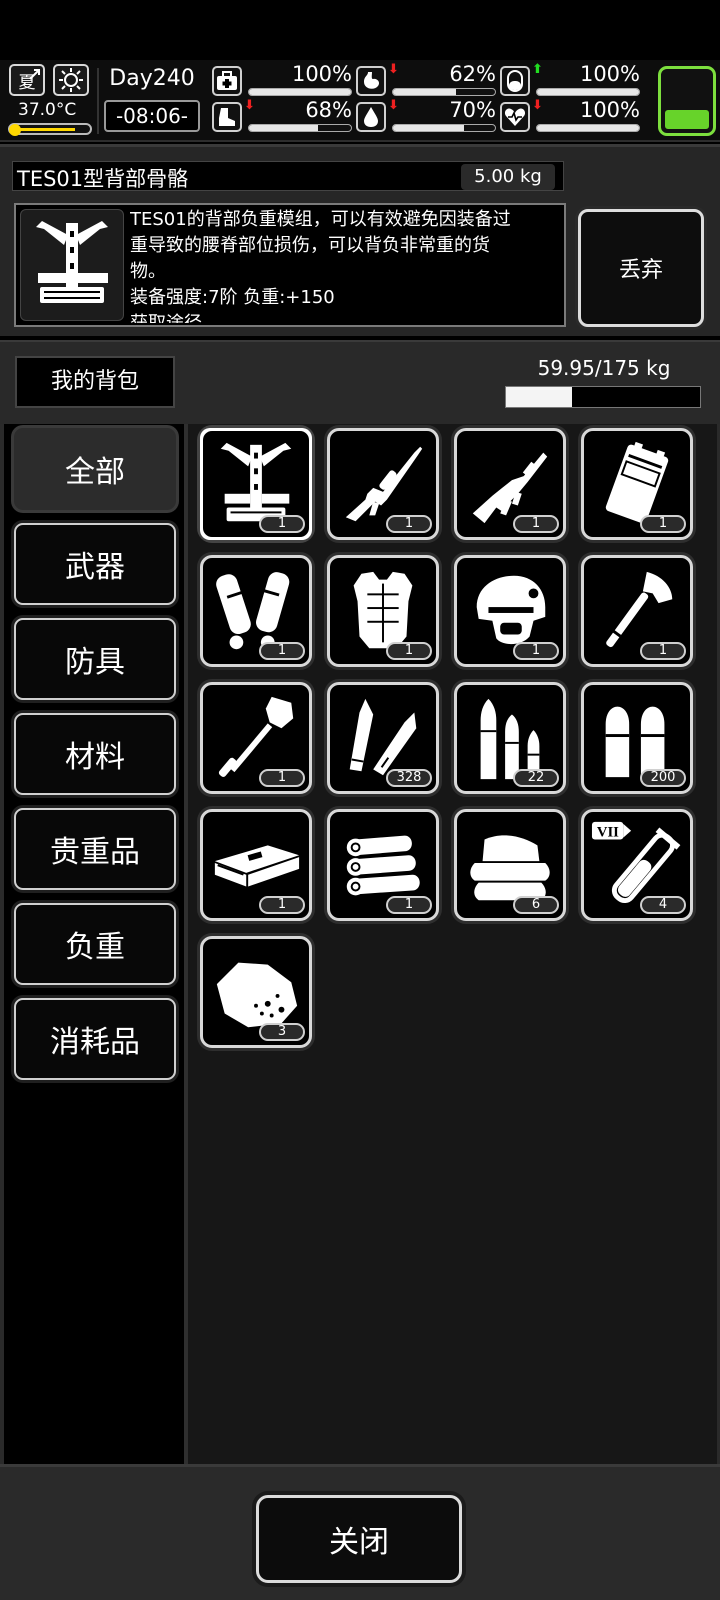 Image resolution: width=720 pixels, height=1600 pixels. What do you see at coordinates (536, 778) in the screenshot?
I see `item-count: 22` at bounding box center [536, 778].